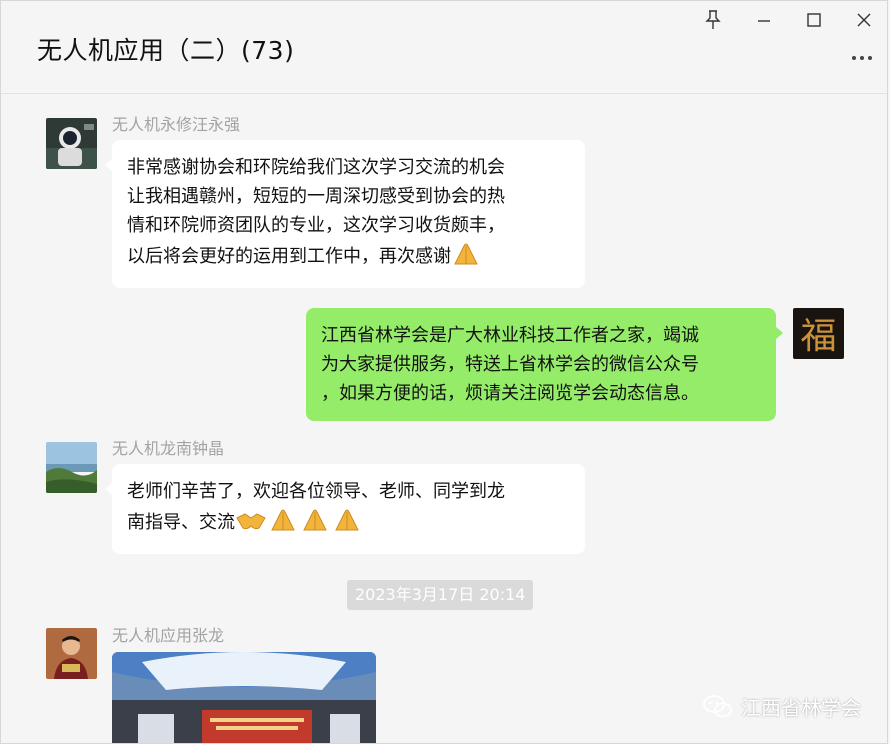 The height and width of the screenshot is (744, 890). Describe the element at coordinates (289, 256) in the screenshot. I see `message-line: 以后将会更好的运用到工作中，再次感谢` at that location.